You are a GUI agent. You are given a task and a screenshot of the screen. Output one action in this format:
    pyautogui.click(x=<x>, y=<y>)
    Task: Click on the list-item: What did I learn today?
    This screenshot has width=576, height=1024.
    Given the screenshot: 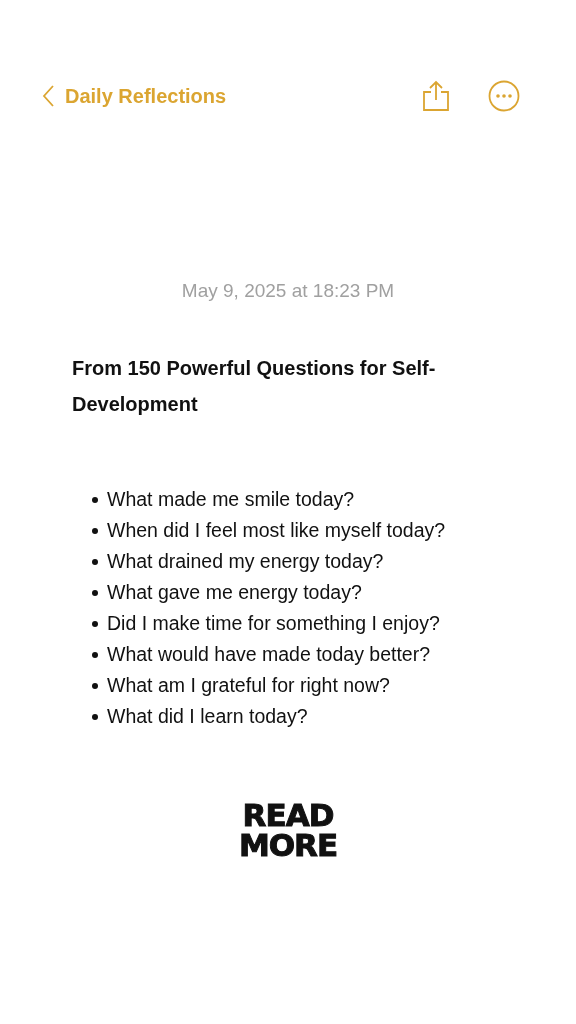 What is the action you would take?
    pyautogui.click(x=207, y=716)
    